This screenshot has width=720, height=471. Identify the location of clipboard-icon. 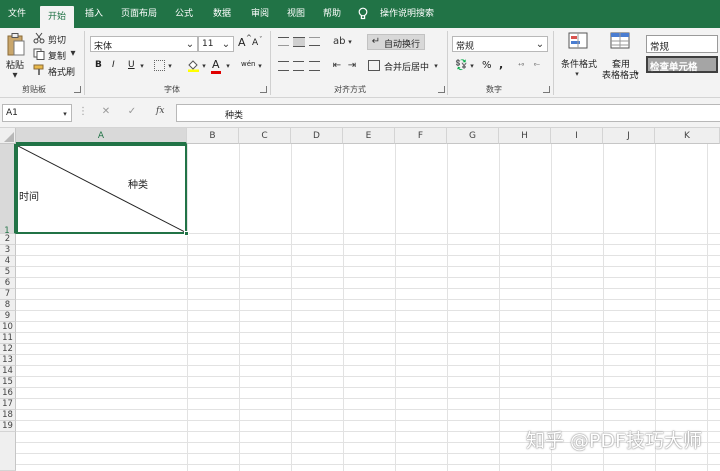
(16, 45).